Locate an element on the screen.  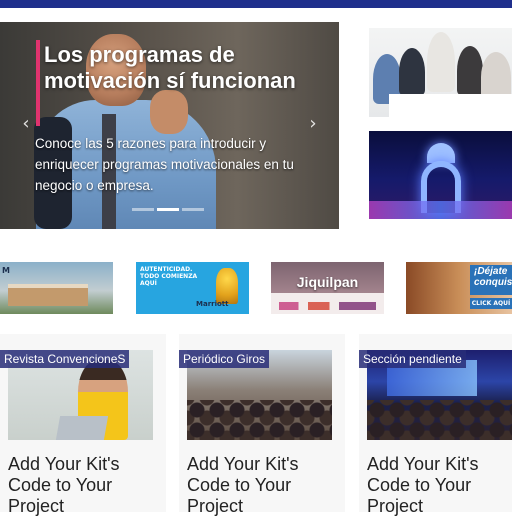
marriott-logo: M is located at coordinates (6, 270).